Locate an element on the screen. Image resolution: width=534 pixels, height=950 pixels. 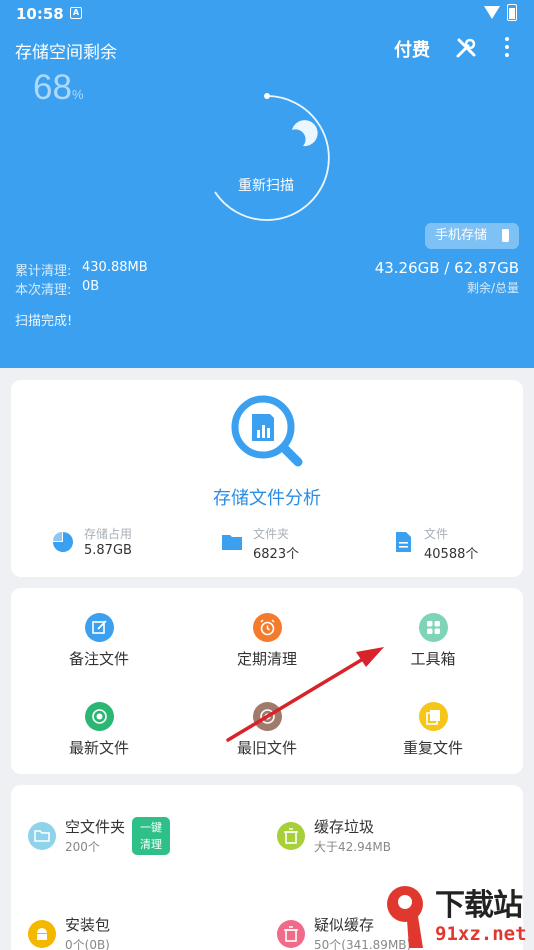
notification-icon: A is located at coordinates (76, 13).